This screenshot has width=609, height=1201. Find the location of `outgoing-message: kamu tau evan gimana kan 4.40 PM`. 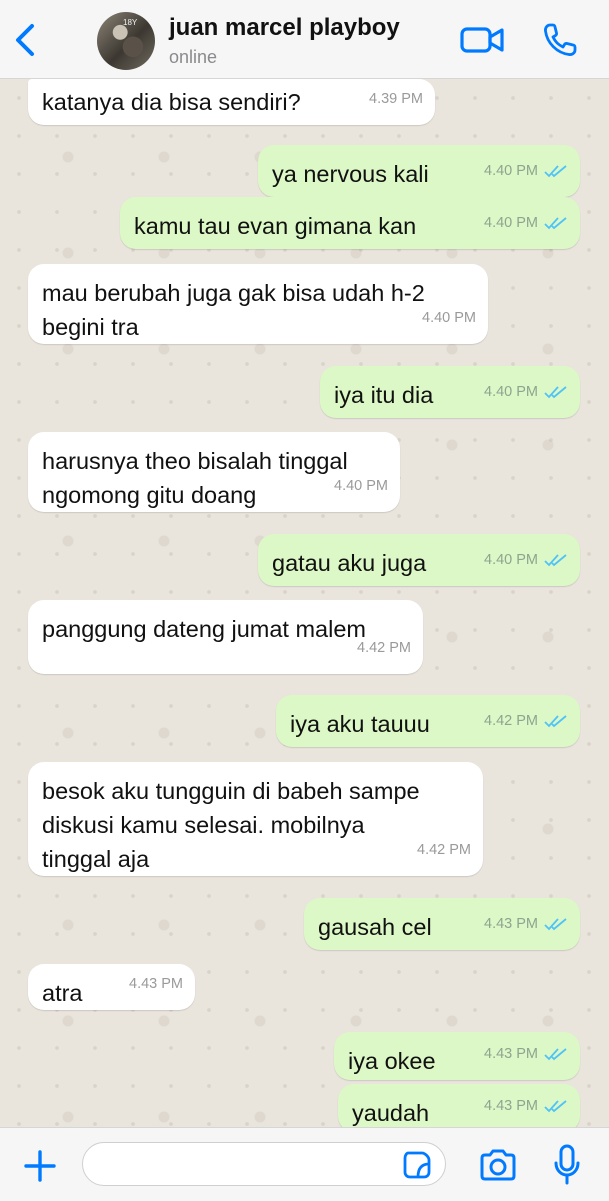

outgoing-message: kamu tau evan gimana kan 4.40 PM is located at coordinates (350, 223).